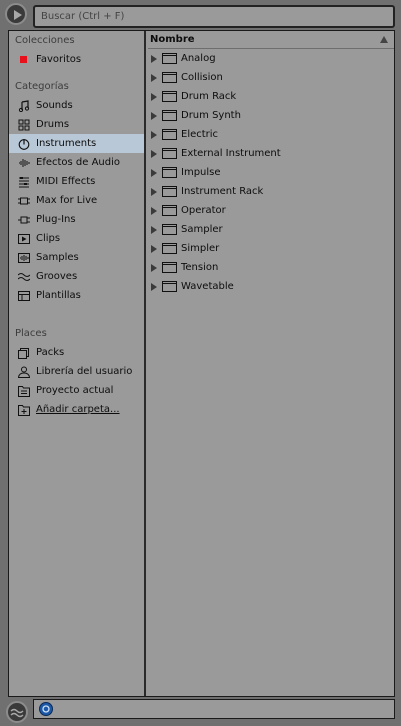  I want to click on waveform-icon, so click(23, 258).